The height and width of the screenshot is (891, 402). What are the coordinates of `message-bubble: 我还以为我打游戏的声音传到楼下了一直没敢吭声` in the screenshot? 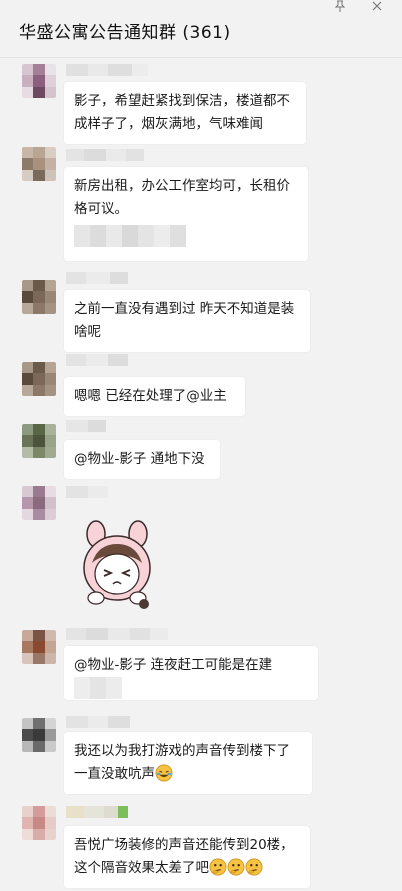 It's located at (188, 763).